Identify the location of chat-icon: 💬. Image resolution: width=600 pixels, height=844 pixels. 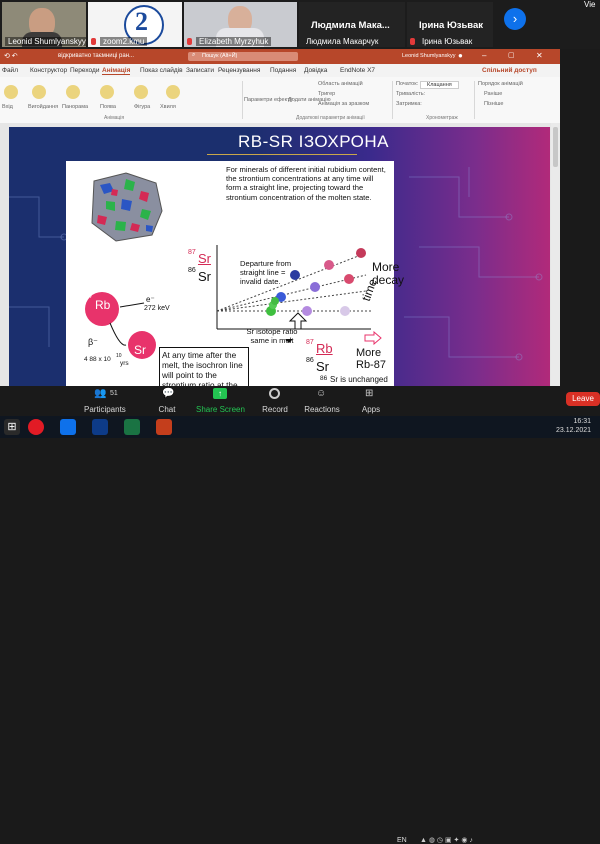
(168, 393).